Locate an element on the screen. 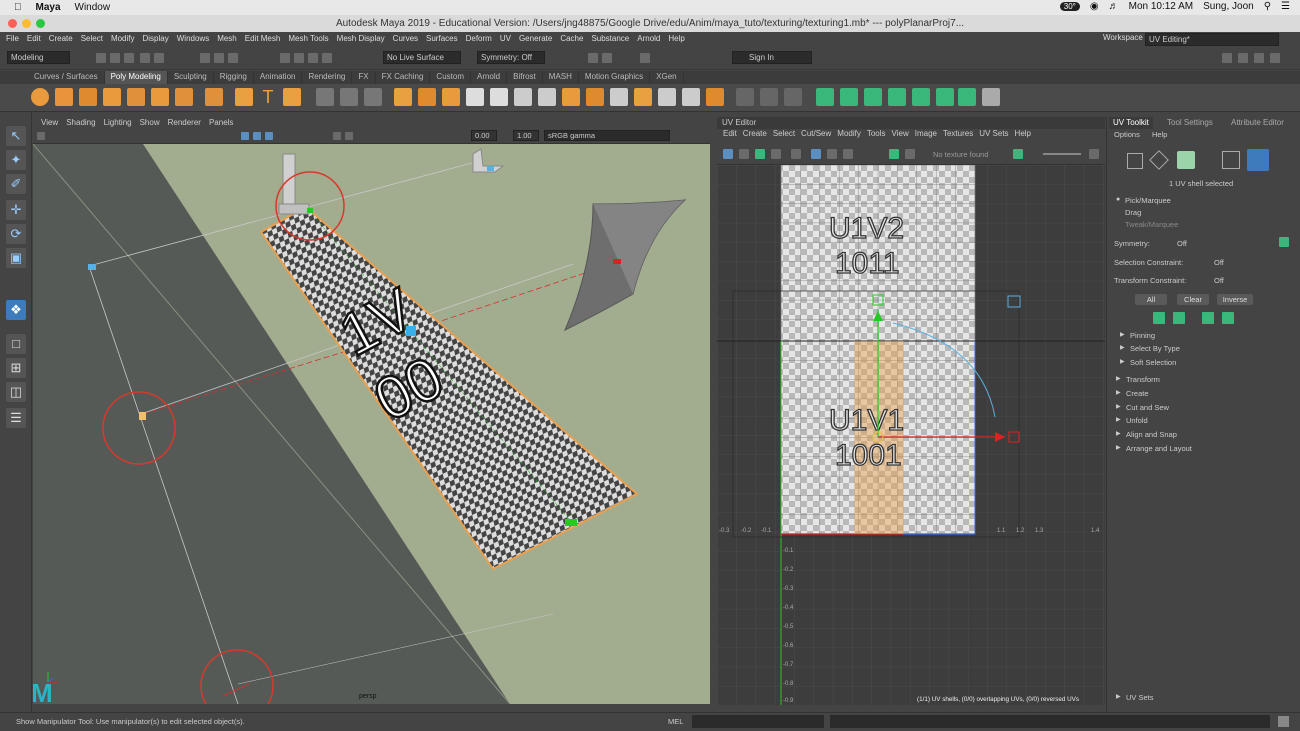 The height and width of the screenshot is (731, 1300). connect-icon is located at coordinates (619, 97).